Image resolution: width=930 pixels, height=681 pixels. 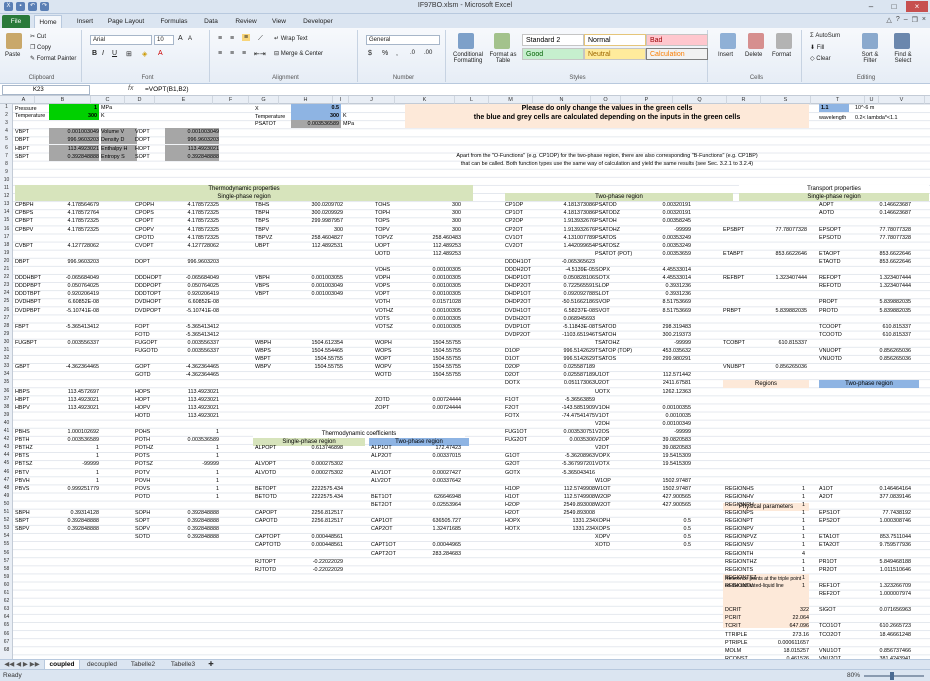 What do you see at coordinates (148, 286) in the screenshot?
I see `cell: DDDPOPT` at bounding box center [148, 286].